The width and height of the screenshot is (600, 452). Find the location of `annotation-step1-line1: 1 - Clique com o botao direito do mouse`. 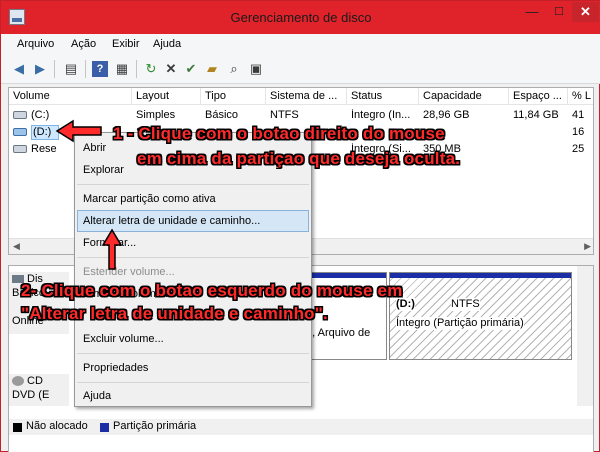

annotation-step1-line1: 1 - Clique com o botao direito do mouse is located at coordinates (279, 133).